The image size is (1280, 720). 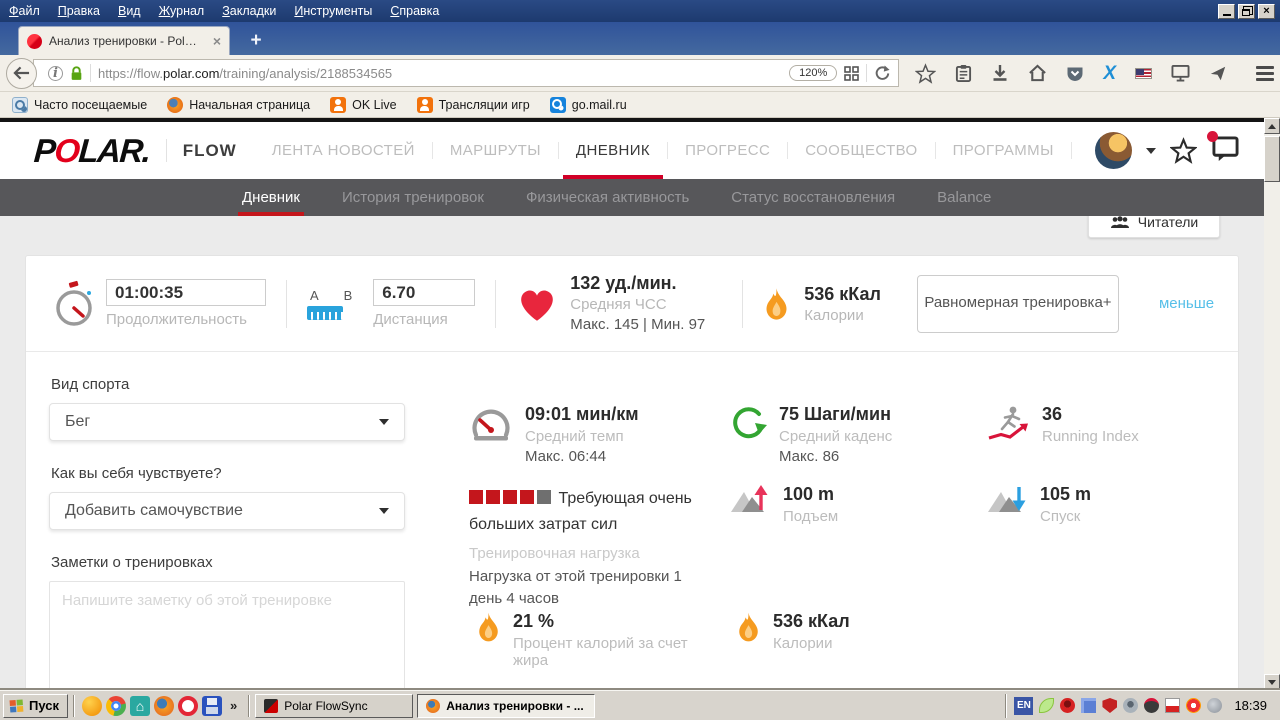 What do you see at coordinates (92, 150) in the screenshot?
I see `polar-logo: P O LAR.` at bounding box center [92, 150].